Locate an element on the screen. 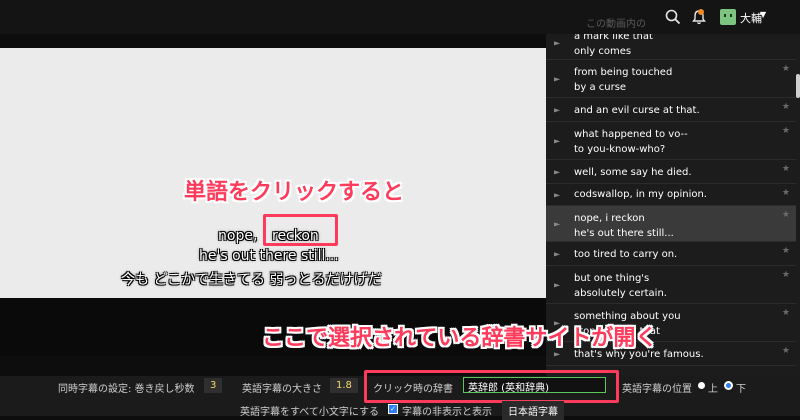 The width and height of the screenshot is (800, 420). transcript-row: ► codswallop, in my opinion. ★ is located at coordinates (671, 195).